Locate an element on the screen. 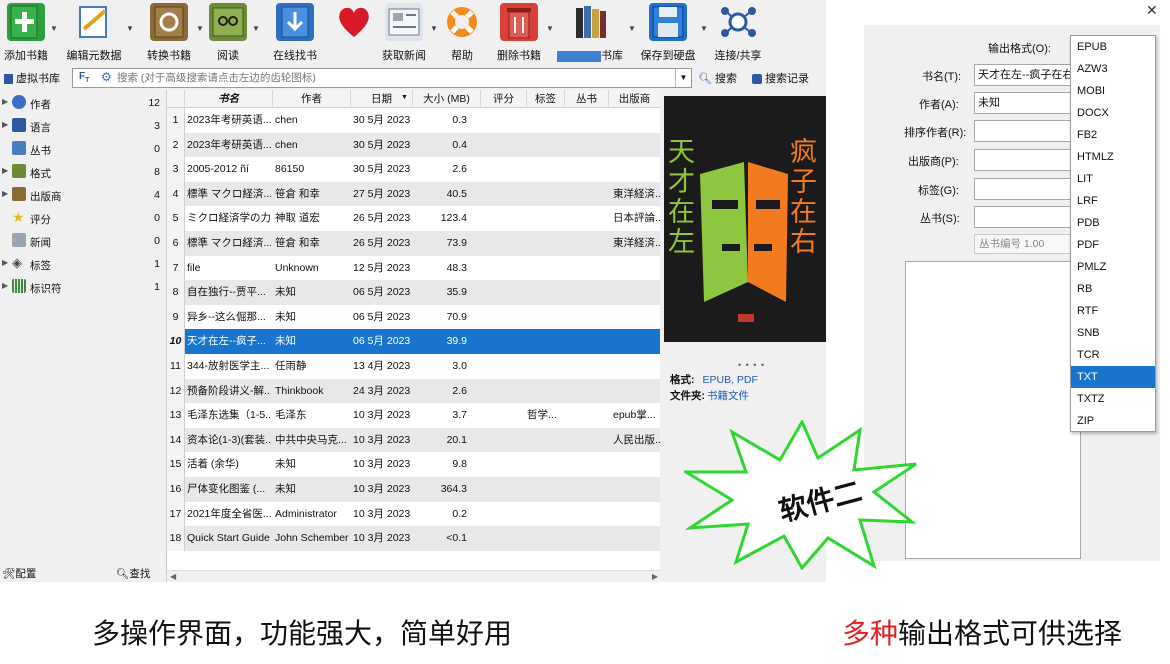 The width and height of the screenshot is (1170, 664). format-option: FB2 is located at coordinates (1113, 135).